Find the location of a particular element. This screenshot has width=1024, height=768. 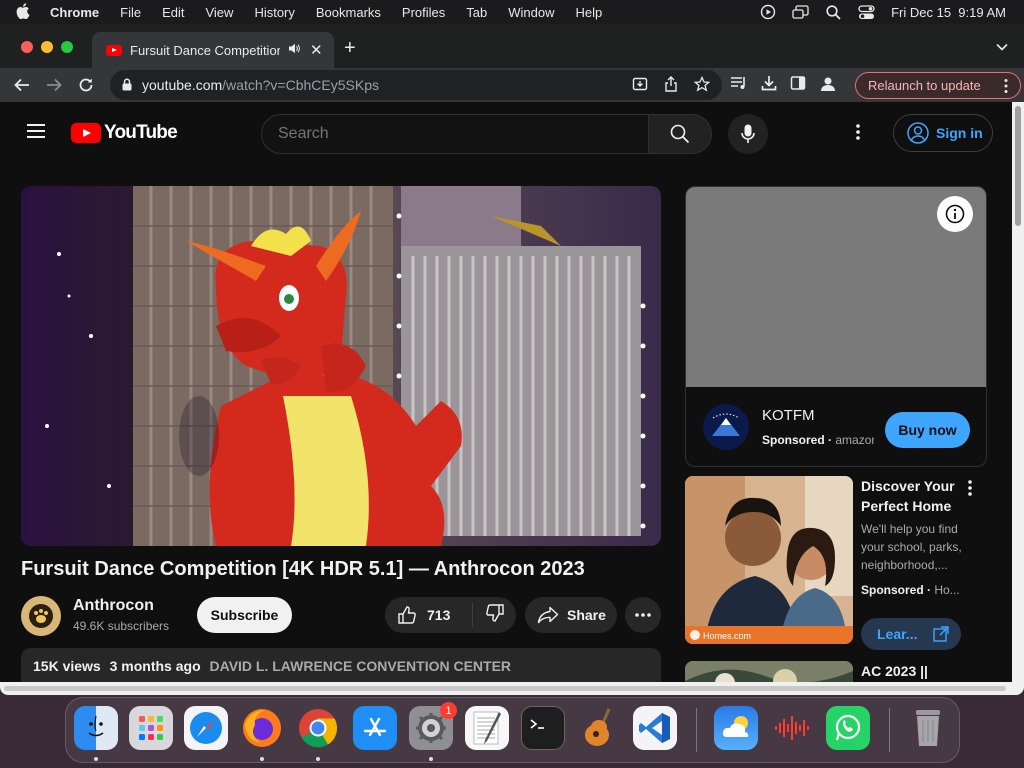

account-circle-icon is located at coordinates (918, 133).